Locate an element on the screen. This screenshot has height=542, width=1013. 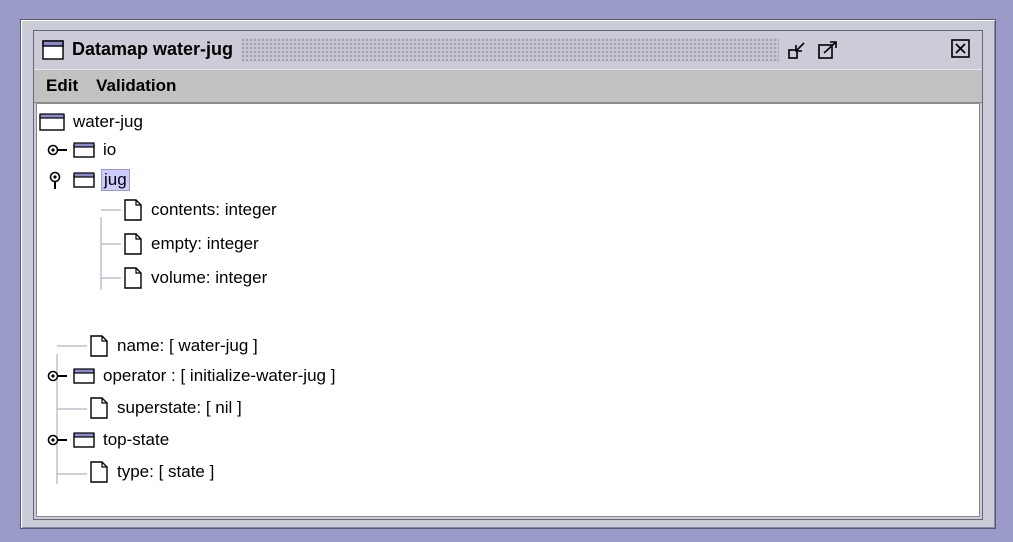
tree-node-volume: volume: integer is located at coordinates (196, 278).